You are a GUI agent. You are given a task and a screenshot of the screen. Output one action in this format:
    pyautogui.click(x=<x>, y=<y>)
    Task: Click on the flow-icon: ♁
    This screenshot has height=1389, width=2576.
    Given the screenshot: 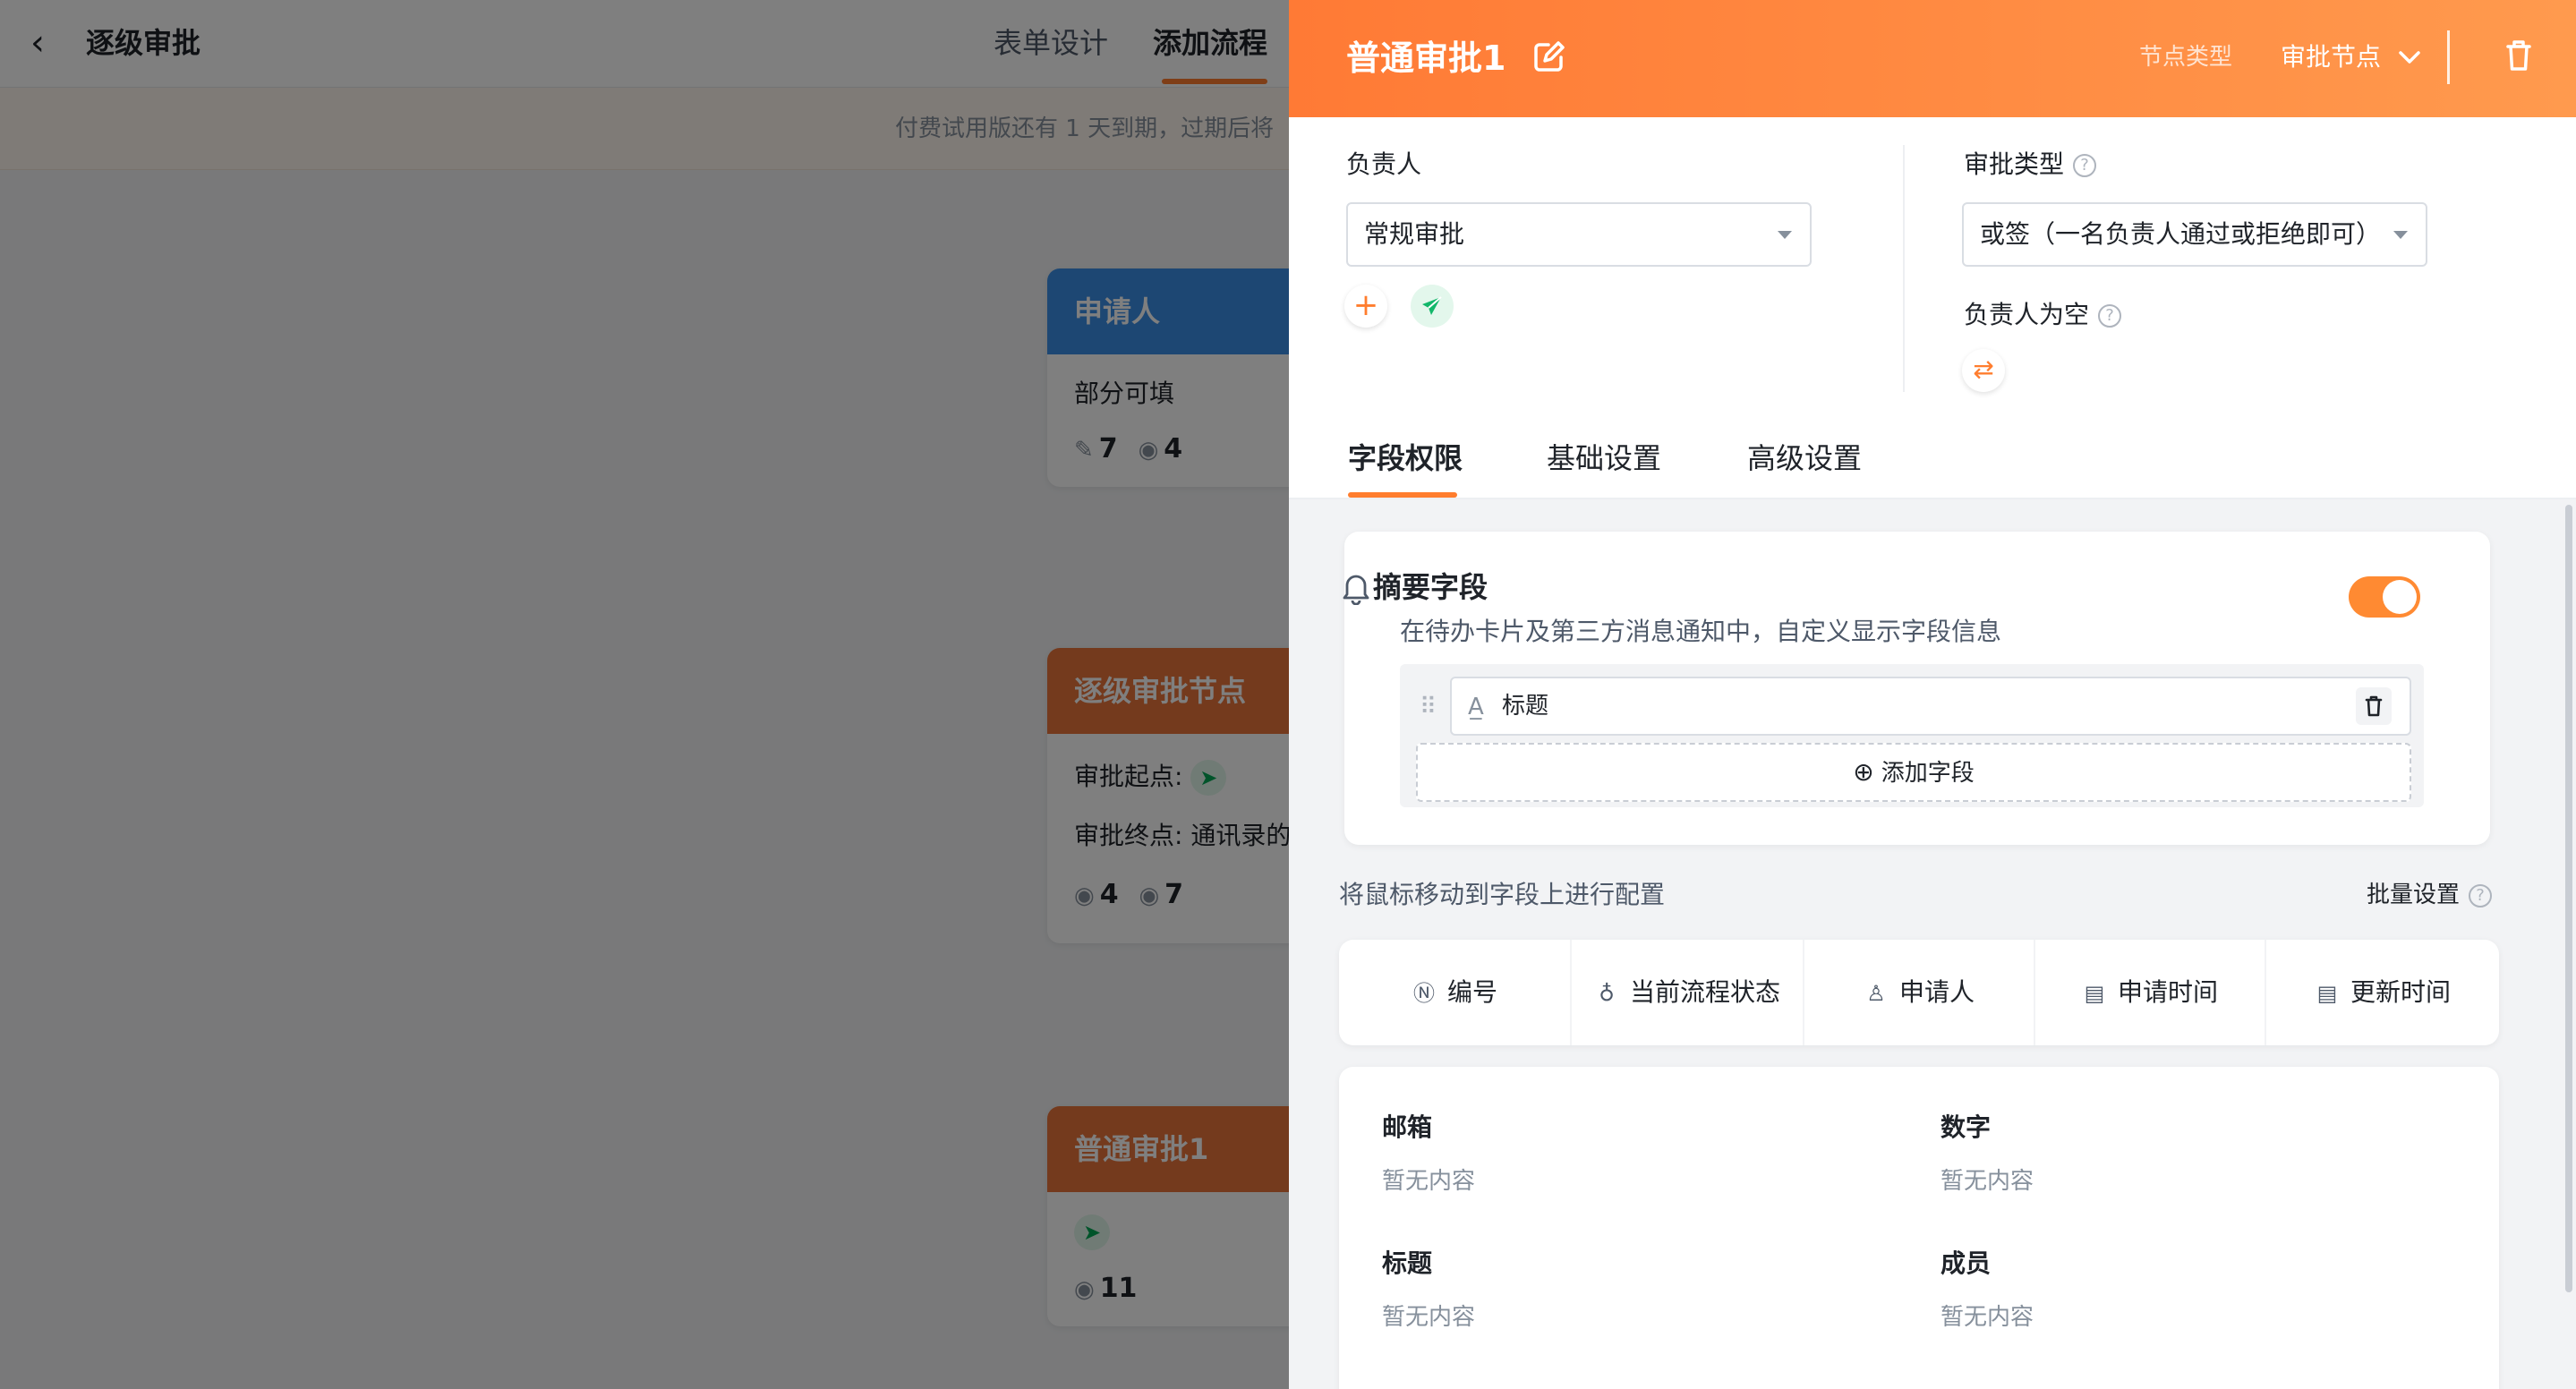 What is the action you would take?
    pyautogui.click(x=1607, y=993)
    